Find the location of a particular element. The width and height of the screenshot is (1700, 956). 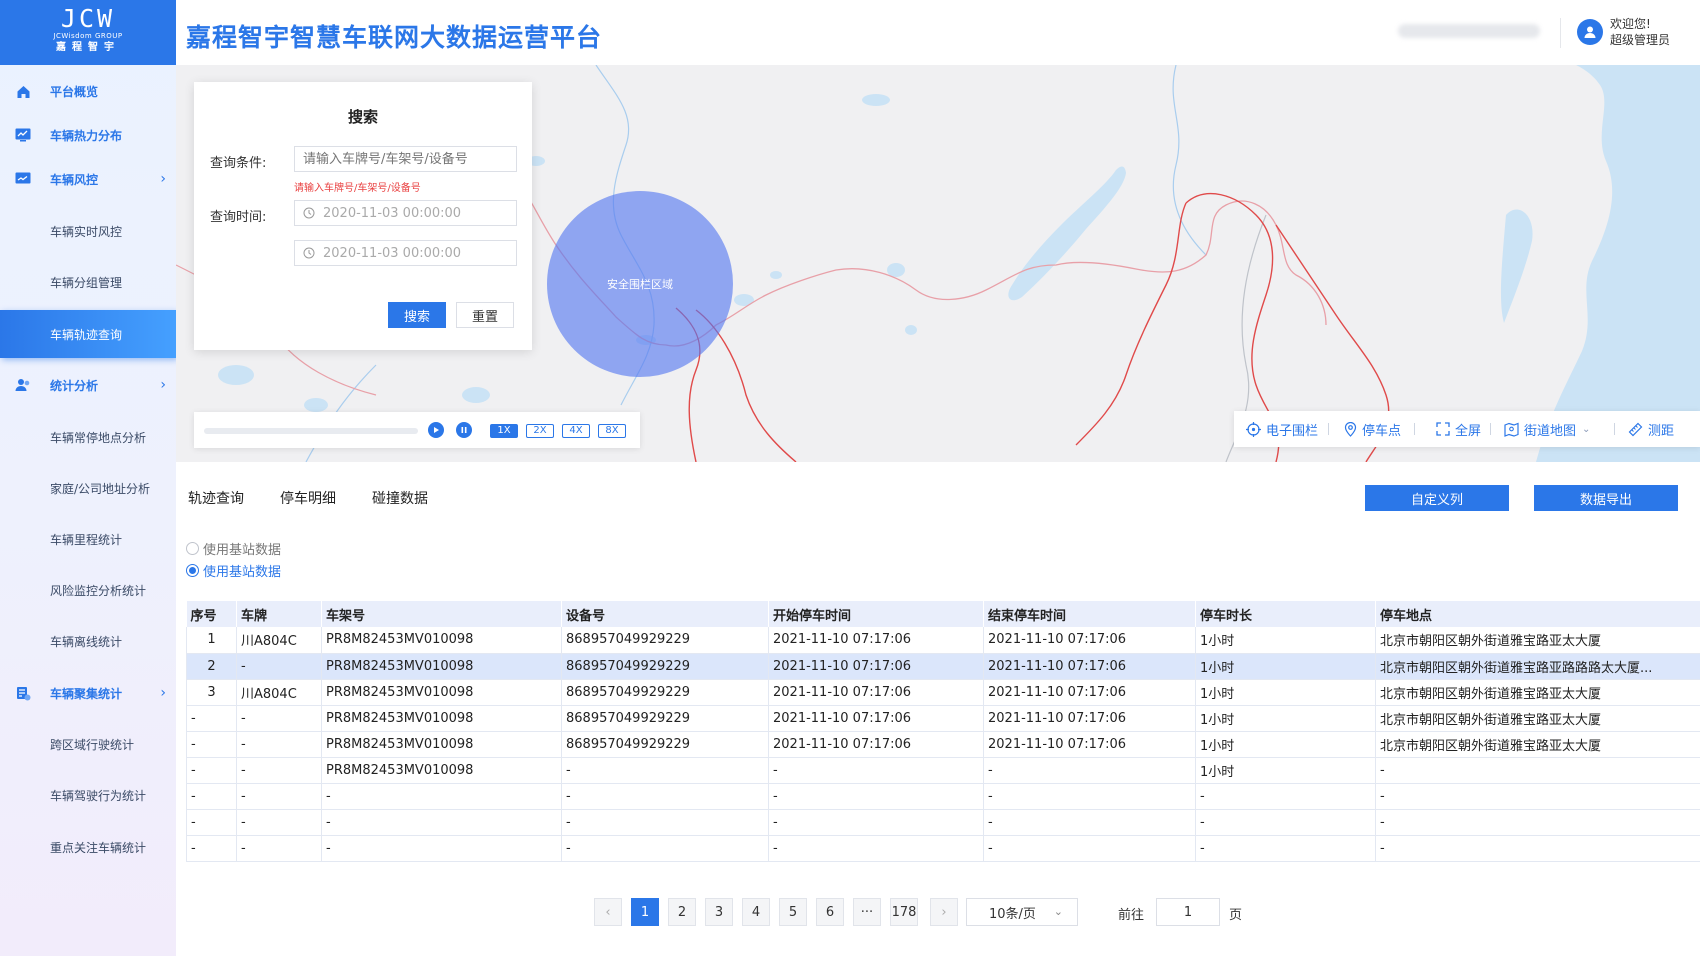

tab-track-query: 轨迹查询 is located at coordinates (216, 498).